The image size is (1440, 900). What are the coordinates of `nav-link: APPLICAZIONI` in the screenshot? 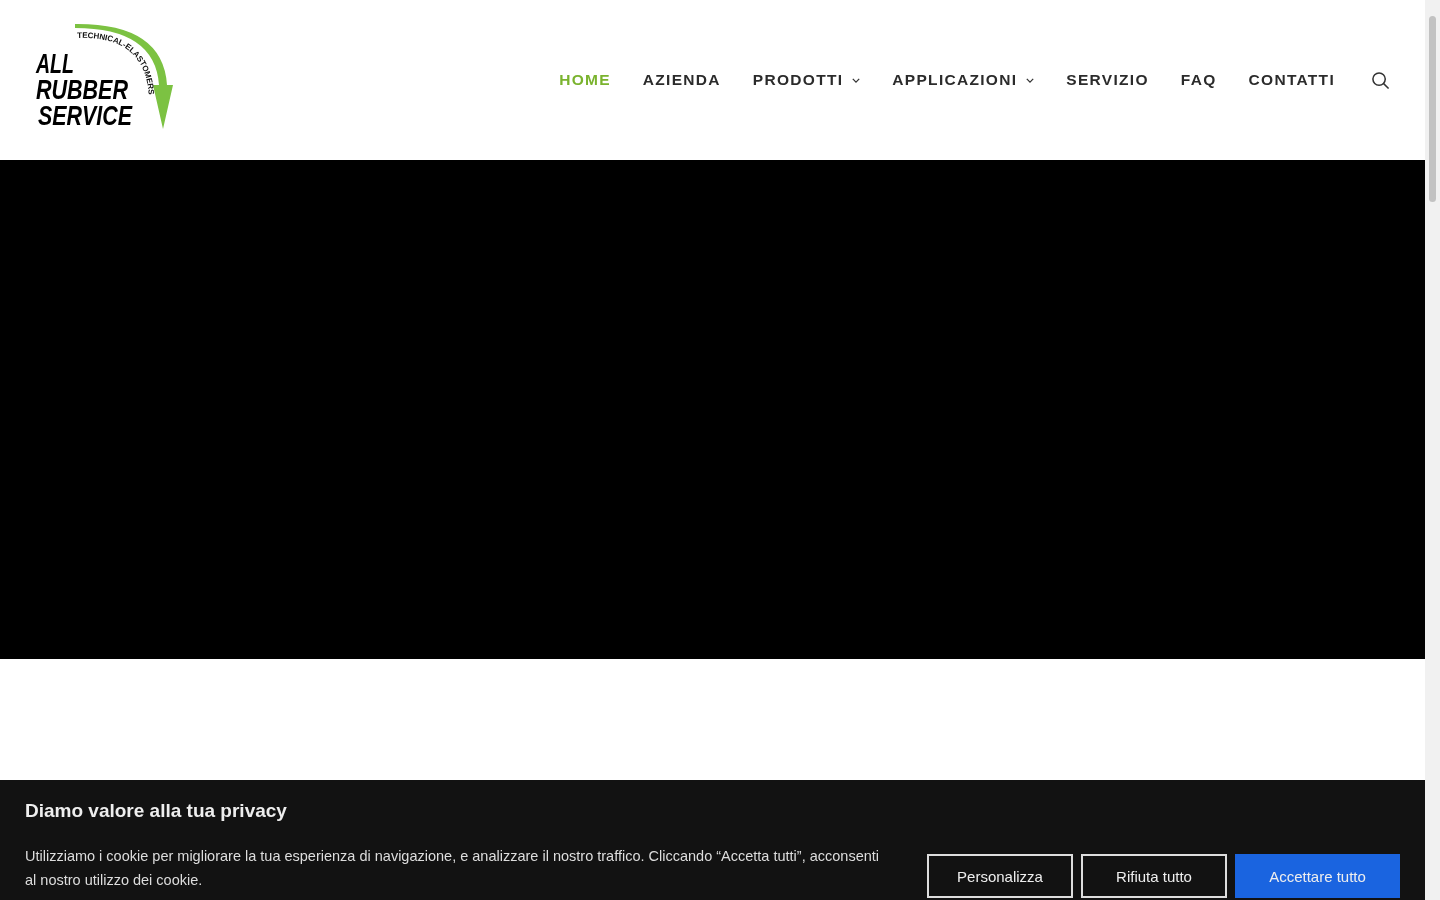 It's located at (963, 80).